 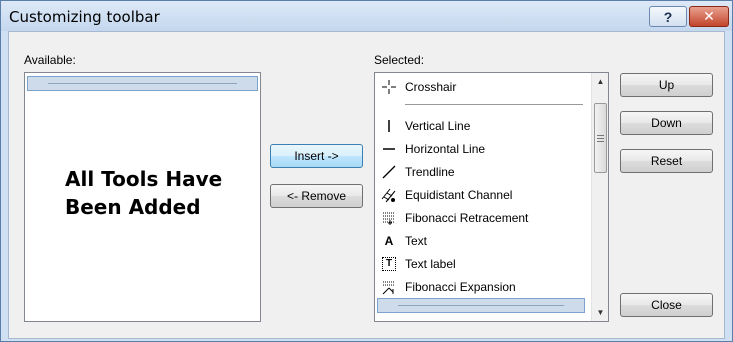 I want to click on insert-button: Insert ->, so click(x=316, y=156).